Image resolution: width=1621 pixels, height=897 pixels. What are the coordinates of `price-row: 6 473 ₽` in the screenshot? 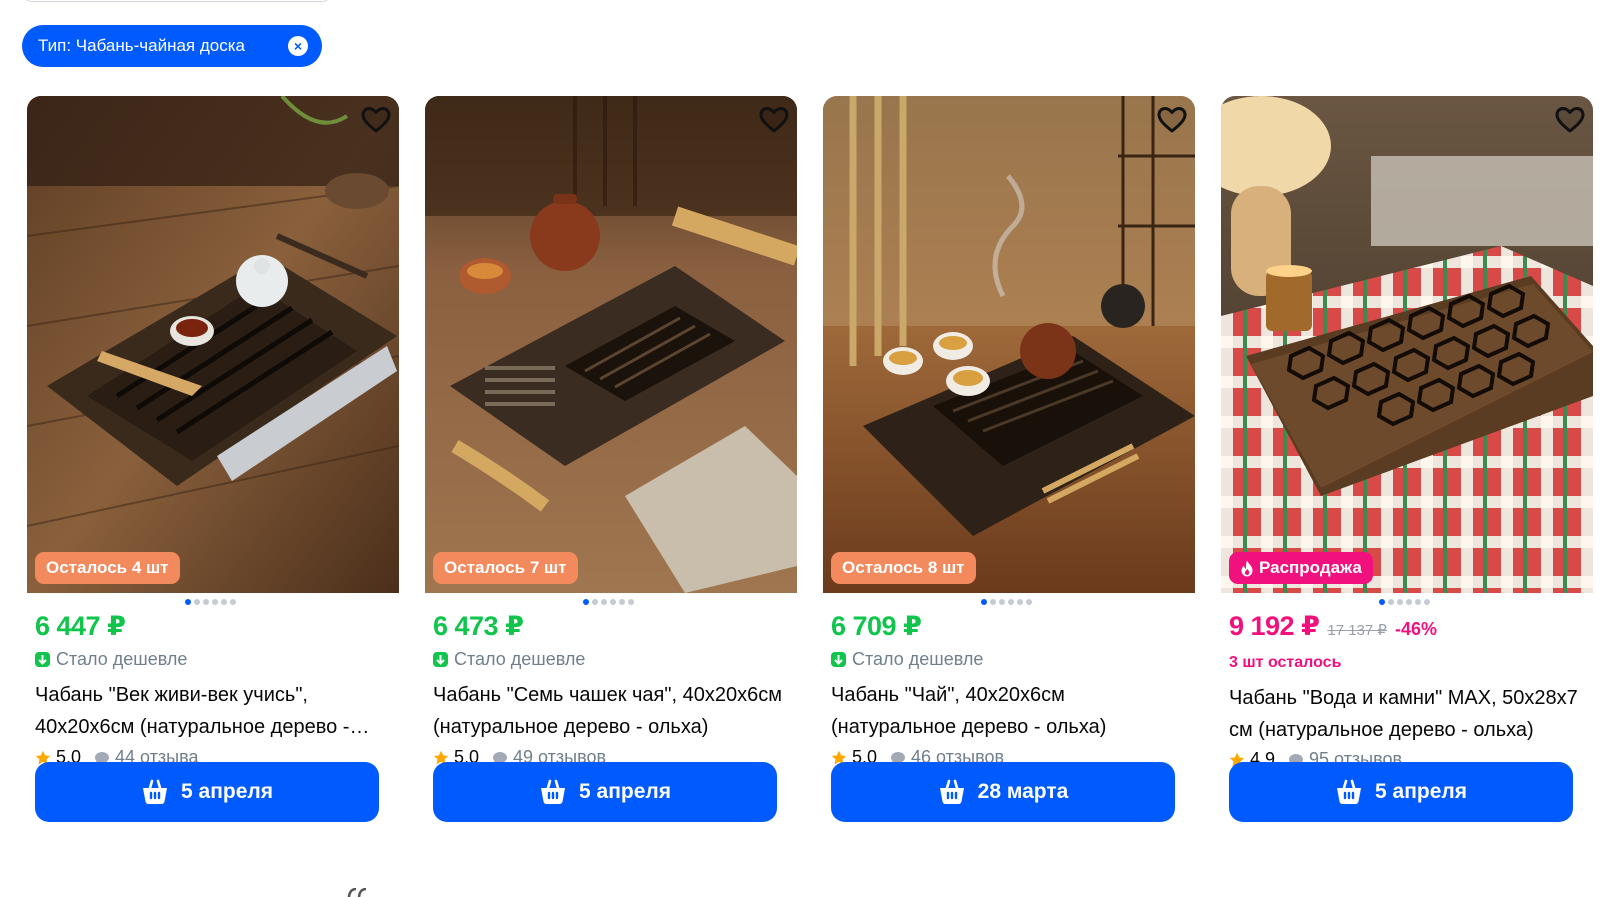 It's located at (478, 626).